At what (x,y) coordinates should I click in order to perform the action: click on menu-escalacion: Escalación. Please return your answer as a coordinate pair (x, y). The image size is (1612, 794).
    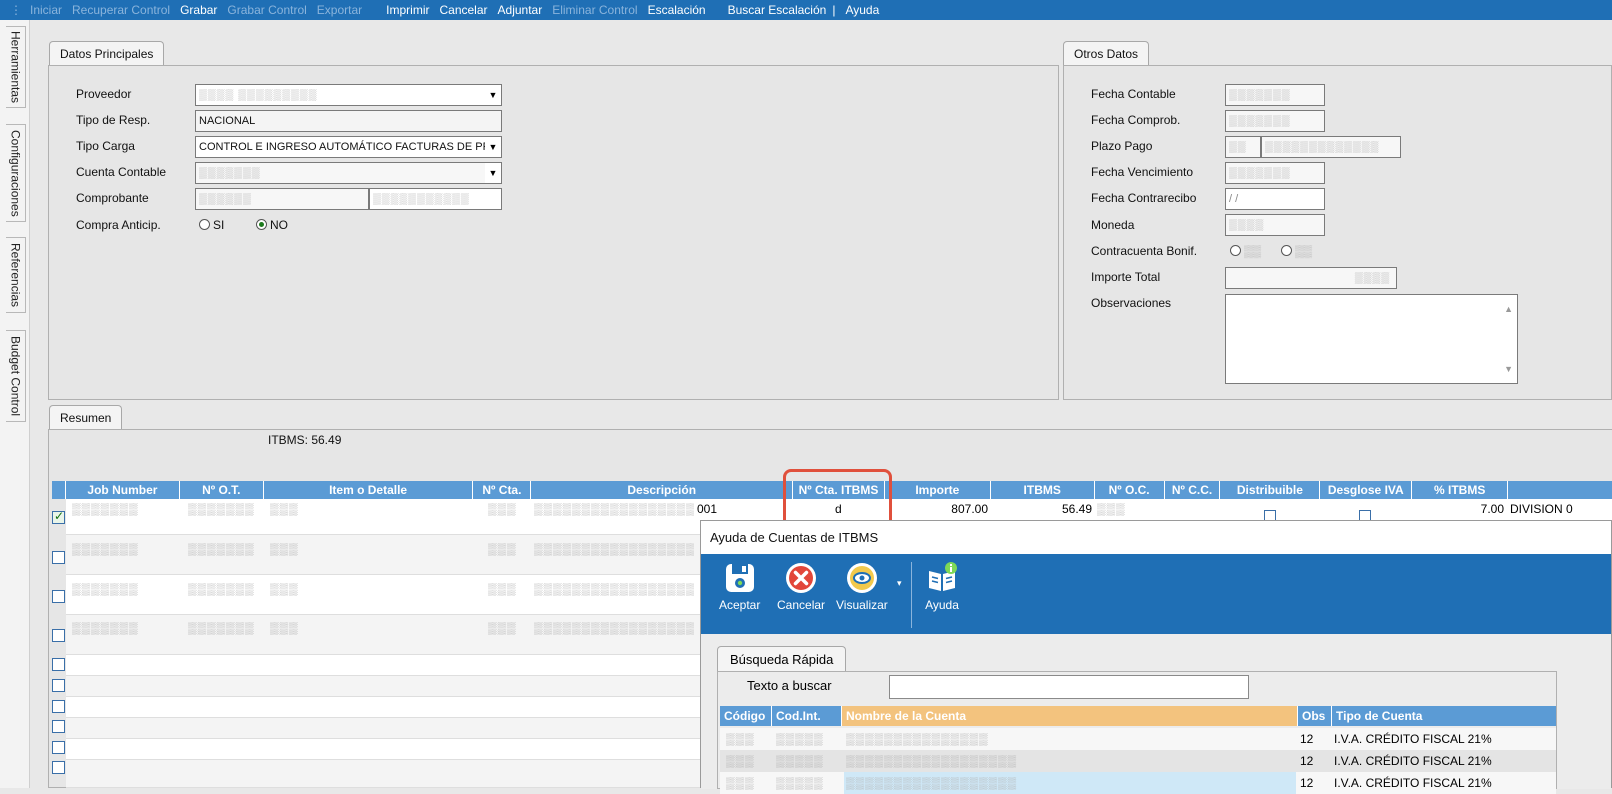
    Looking at the image, I should click on (677, 10).